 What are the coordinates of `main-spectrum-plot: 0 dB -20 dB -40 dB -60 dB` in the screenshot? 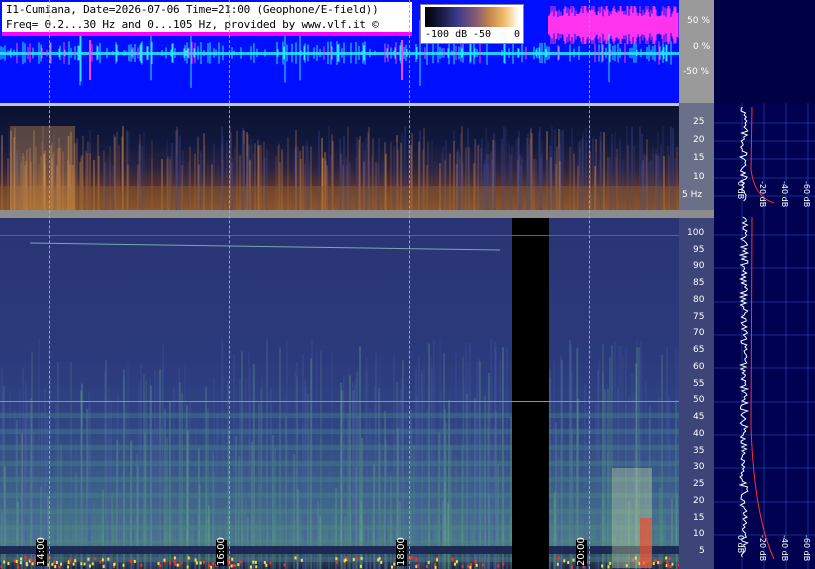 It's located at (764, 391).